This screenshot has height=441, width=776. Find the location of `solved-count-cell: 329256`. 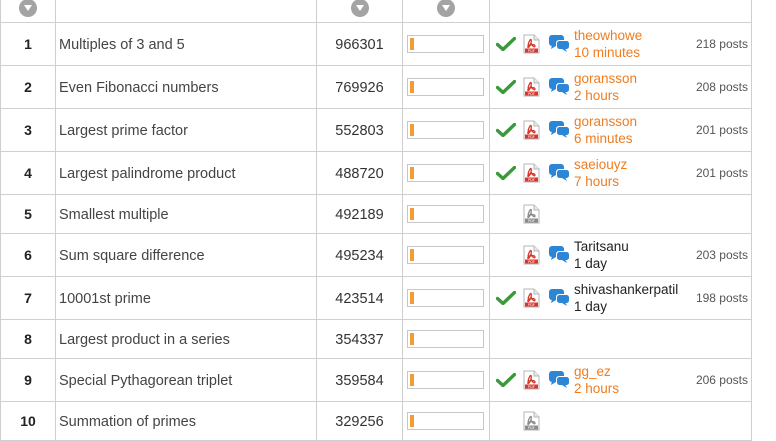

solved-count-cell: 329256 is located at coordinates (359, 421).